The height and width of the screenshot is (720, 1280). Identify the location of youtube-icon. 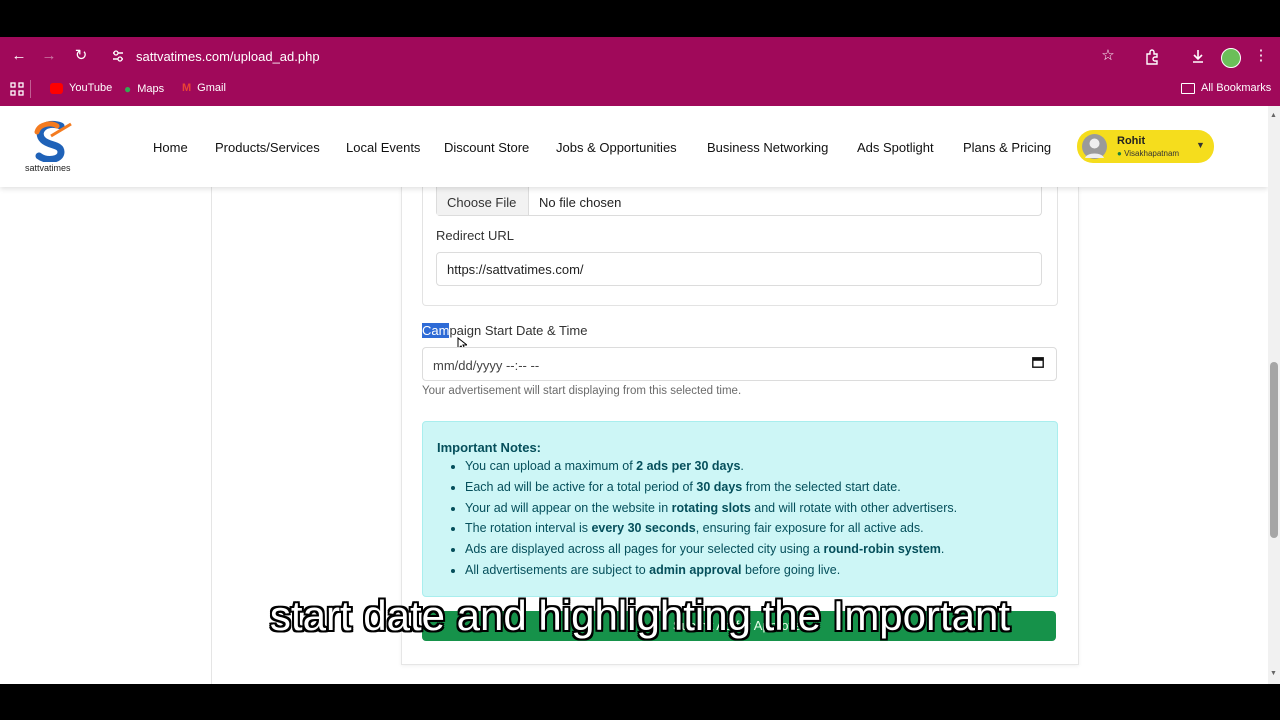
(56, 88).